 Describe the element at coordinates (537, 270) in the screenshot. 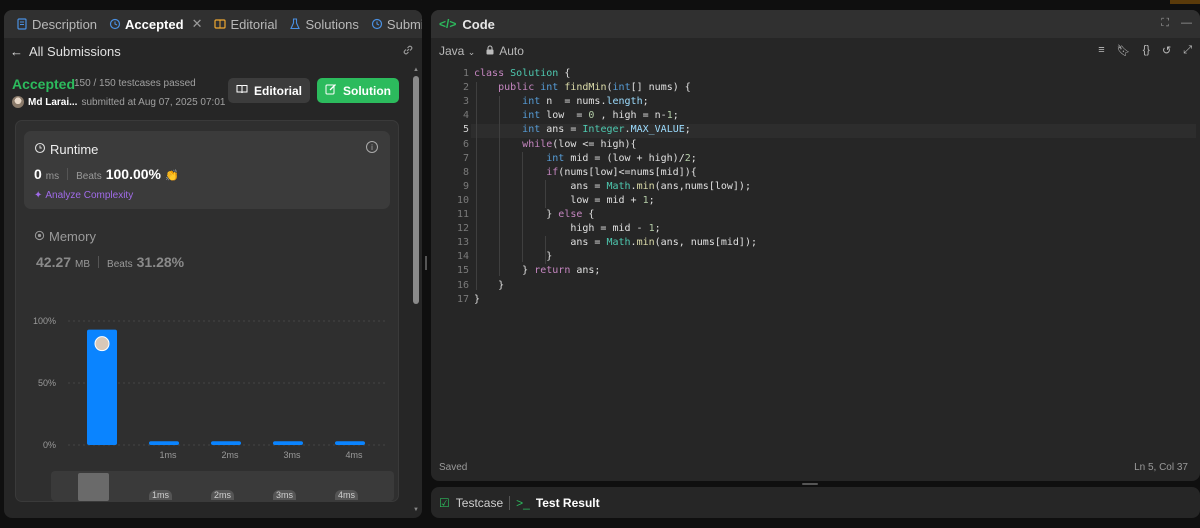

I see `code-line: } return ans;` at that location.